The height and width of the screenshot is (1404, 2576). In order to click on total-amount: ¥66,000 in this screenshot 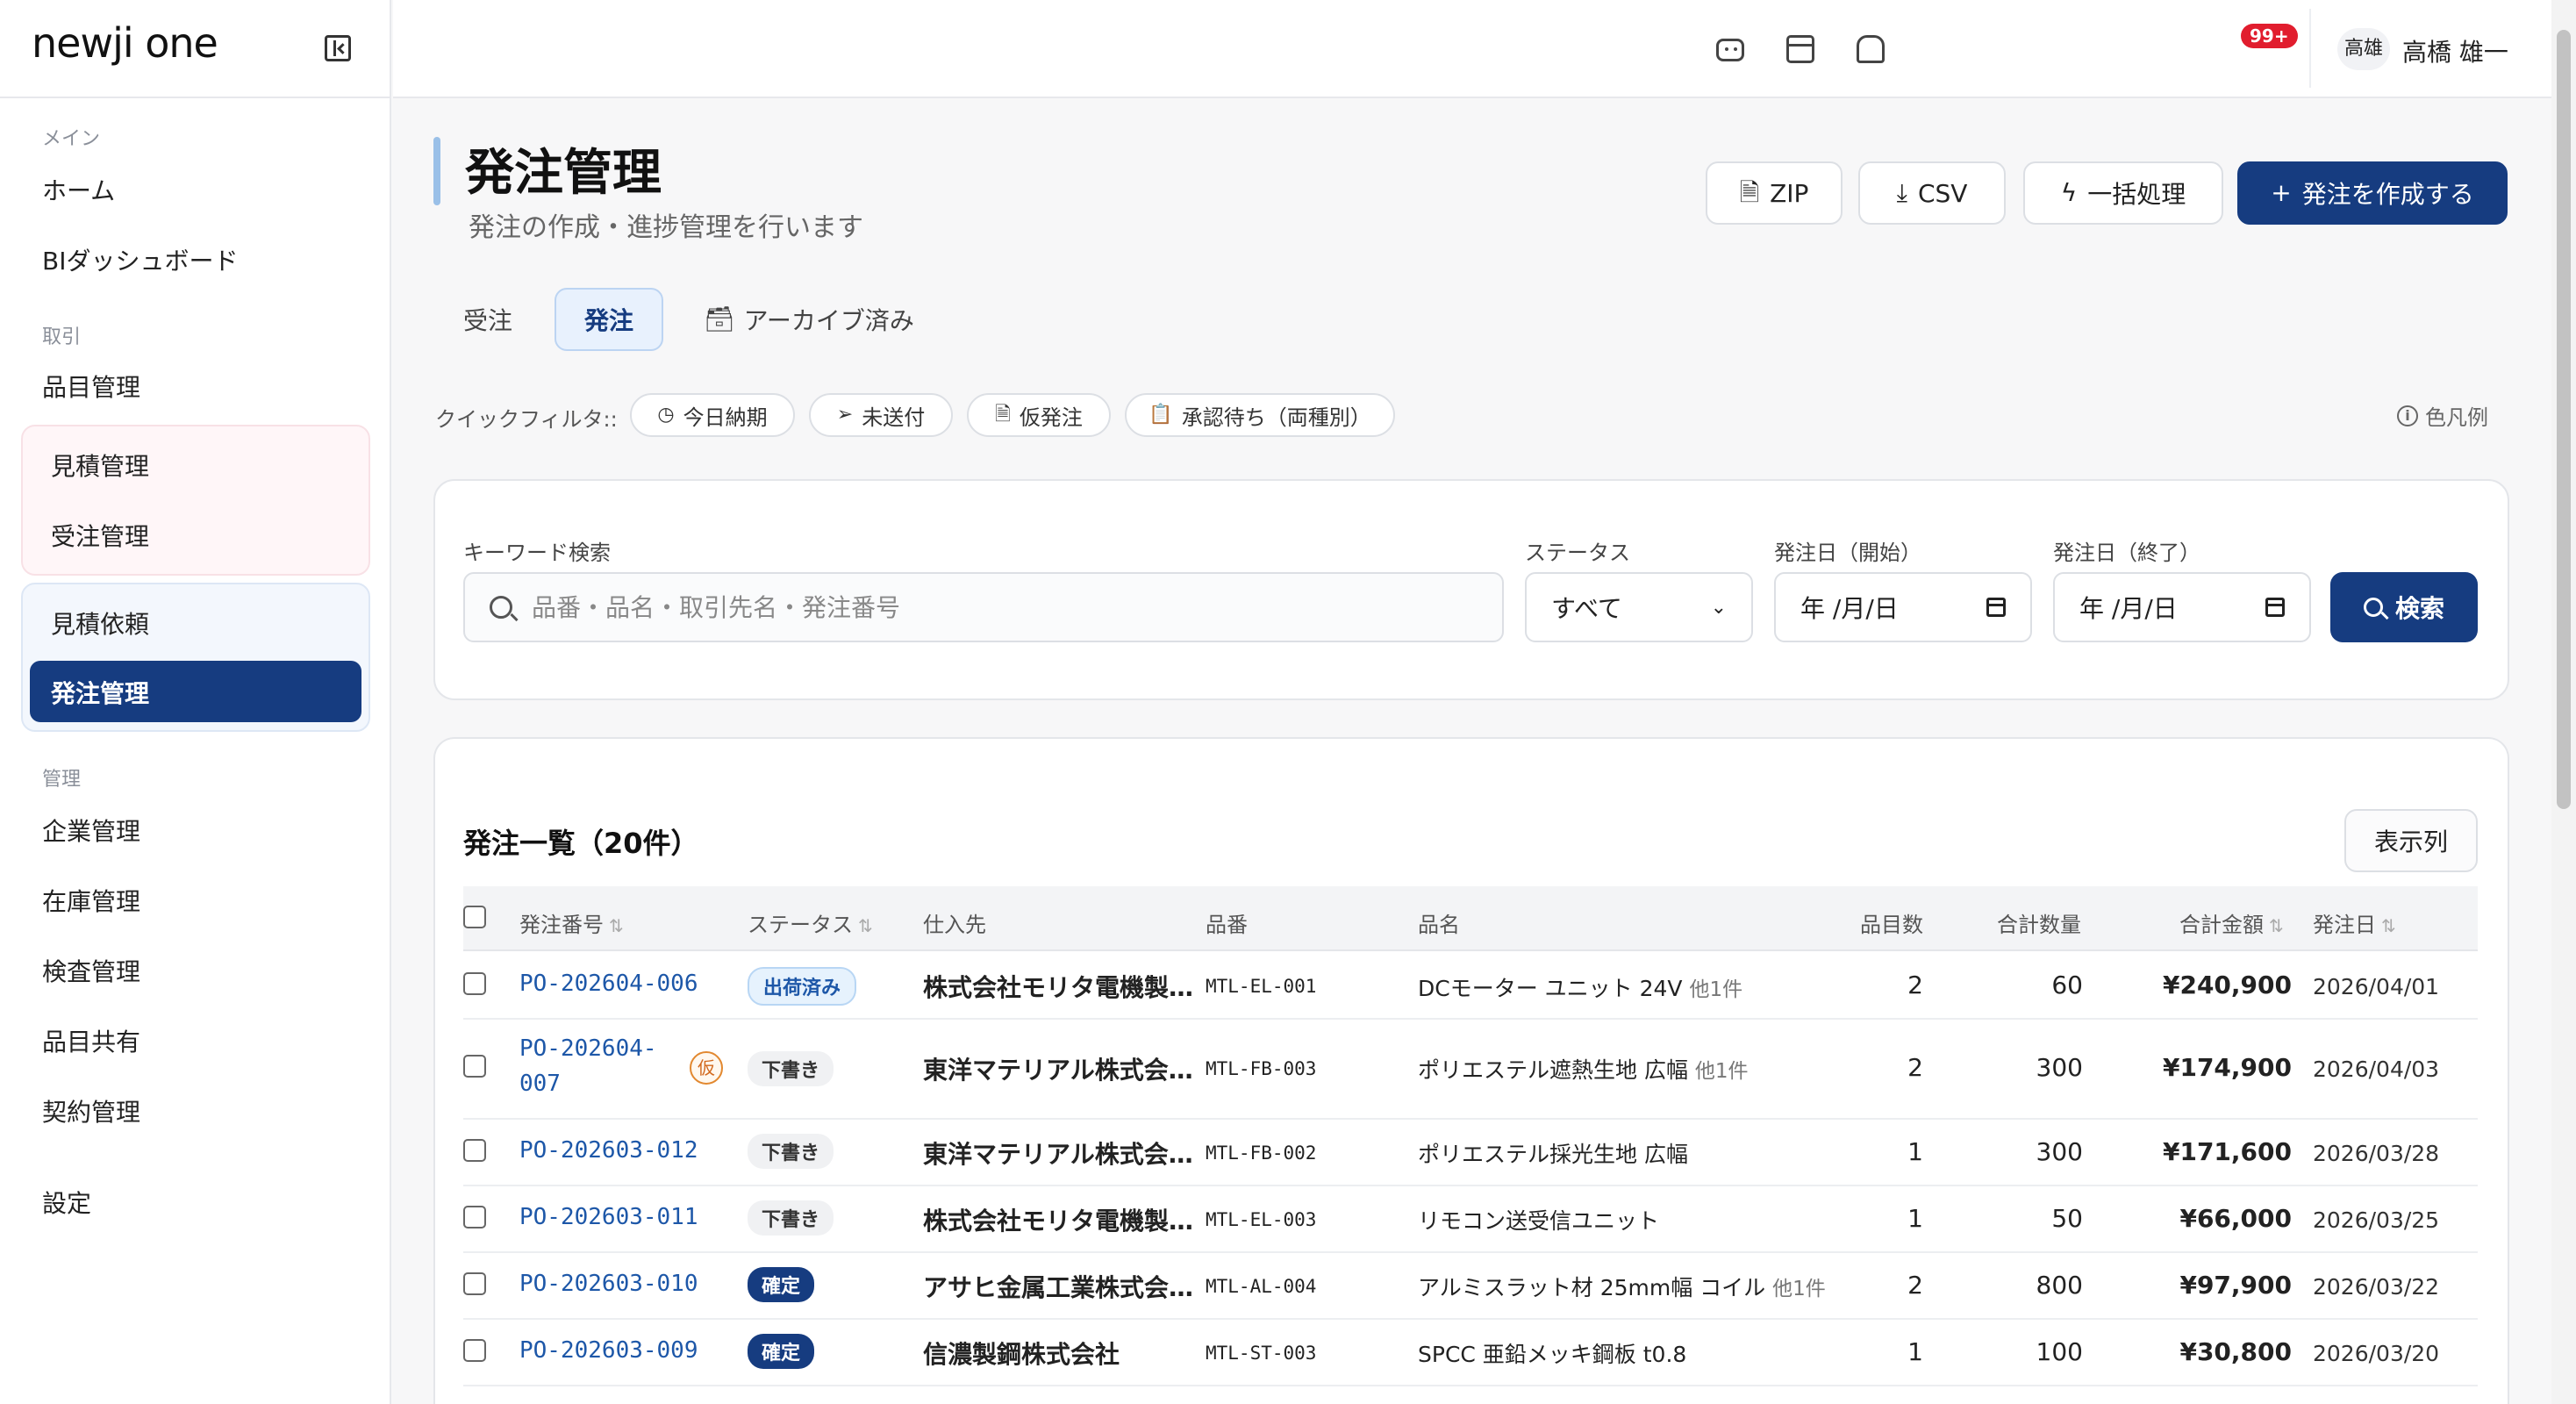, I will do `click(2235, 1218)`.